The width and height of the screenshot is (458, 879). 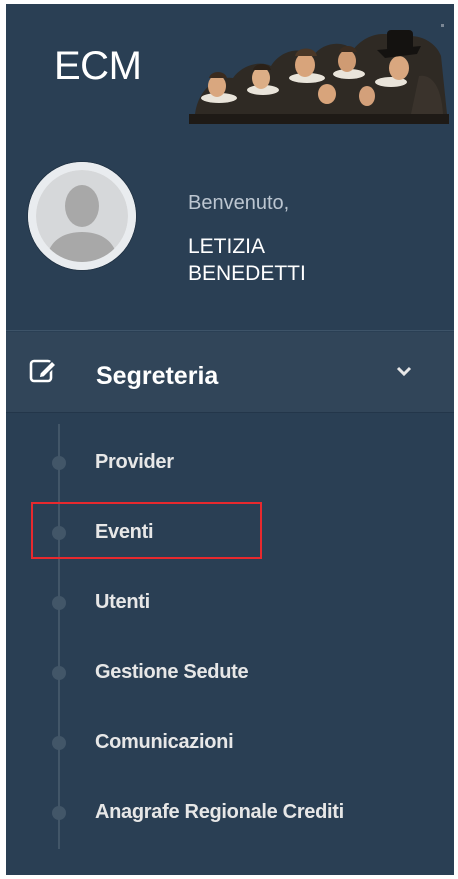 I want to click on menu-section-label: Segreteria, so click(x=157, y=376).